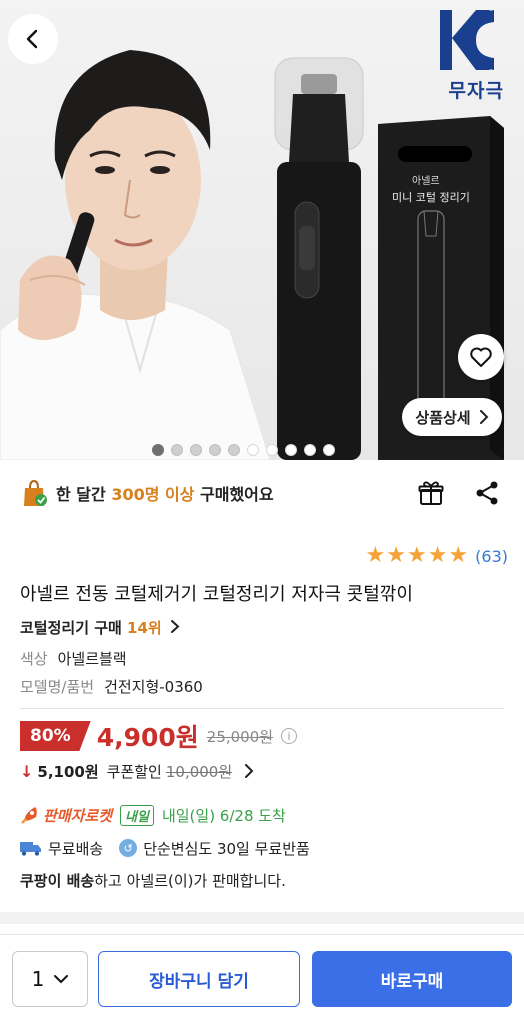  I want to click on option-color-row: 색상 아넬르블랙, so click(73, 658).